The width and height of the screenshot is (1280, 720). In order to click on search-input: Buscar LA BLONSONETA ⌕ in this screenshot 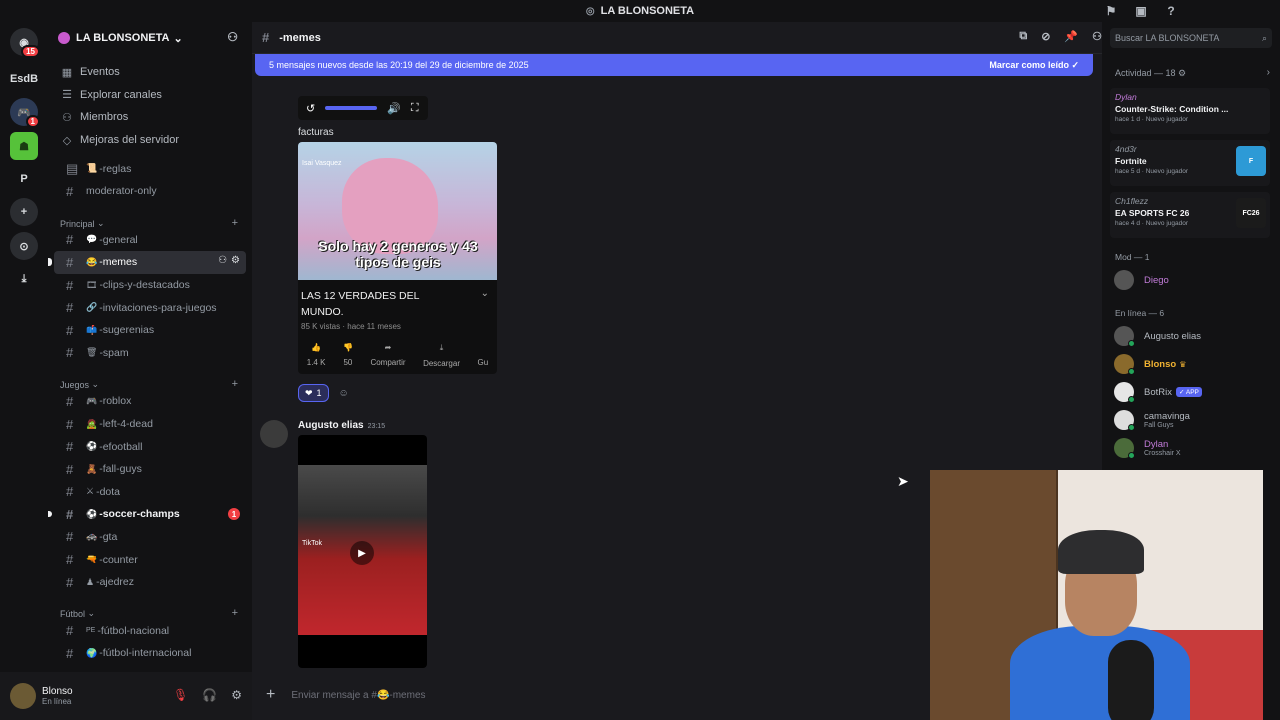, I will do `click(1191, 38)`.